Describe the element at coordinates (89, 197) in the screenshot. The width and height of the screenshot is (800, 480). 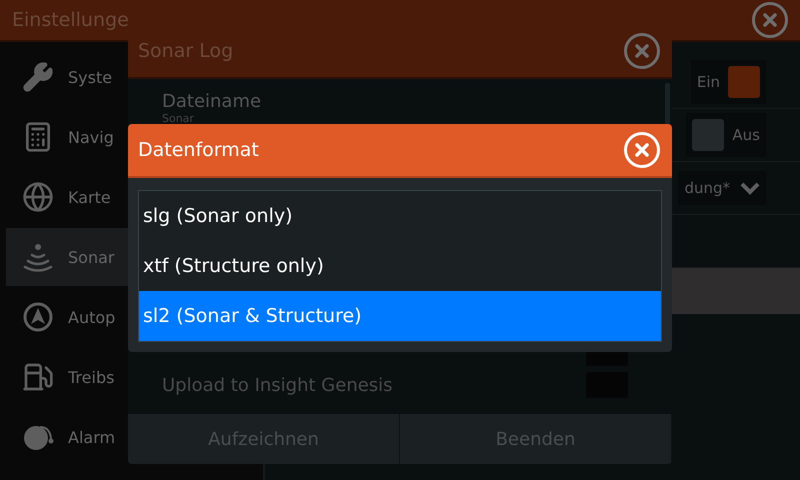
I see `sidebar-label: Karte` at that location.